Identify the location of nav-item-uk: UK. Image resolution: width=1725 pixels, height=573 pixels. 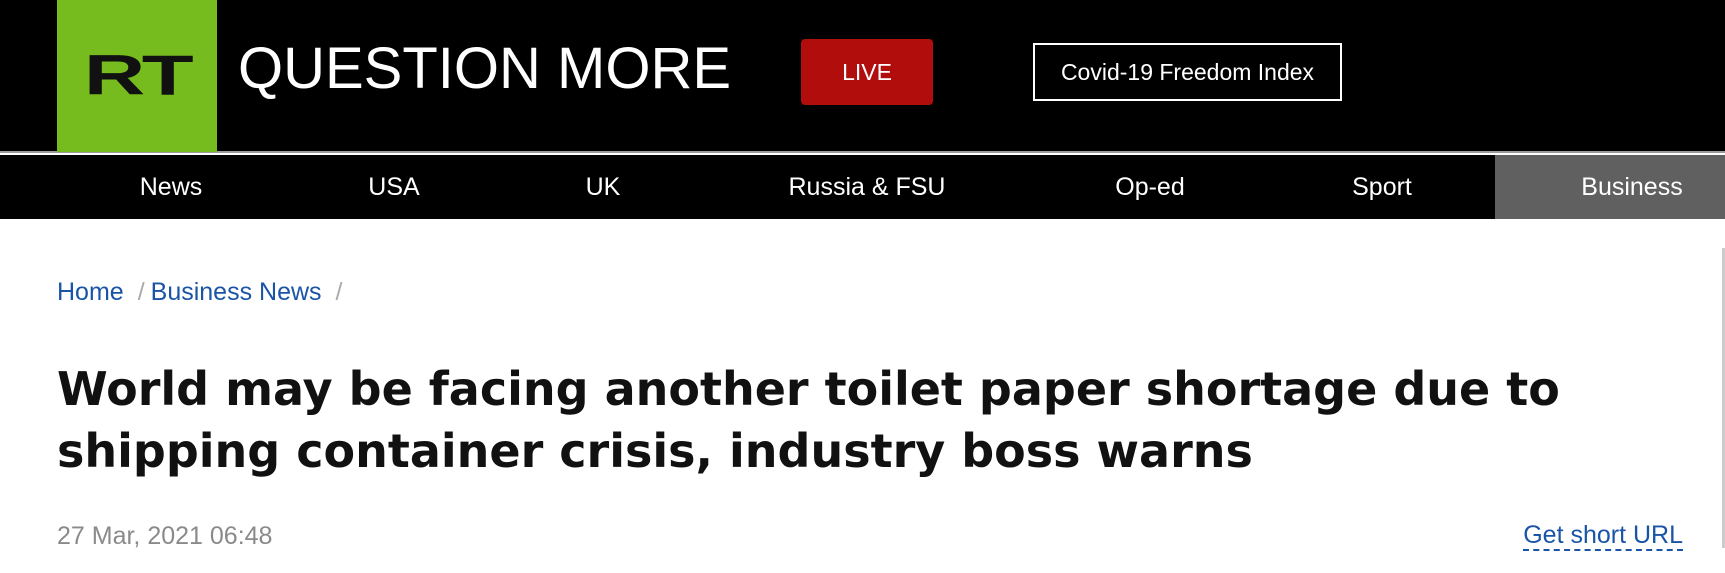
(603, 187).